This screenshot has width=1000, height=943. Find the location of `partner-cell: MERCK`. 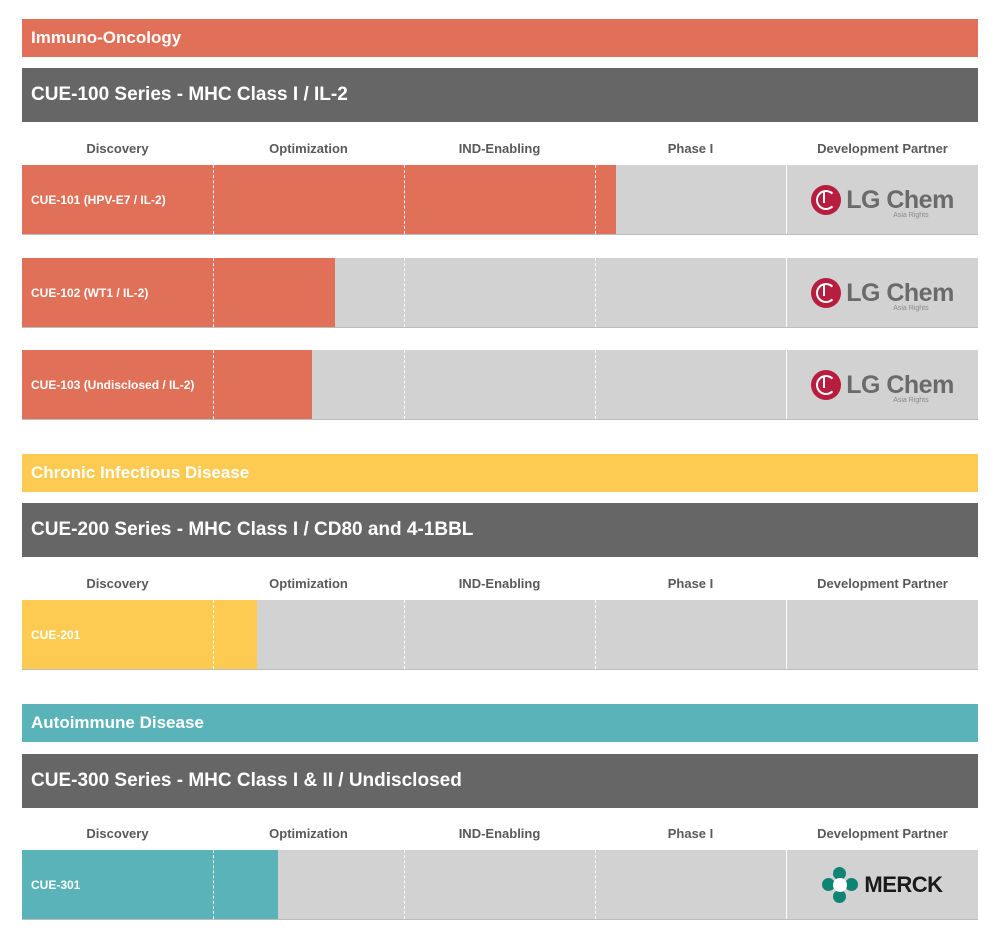

partner-cell: MERCK is located at coordinates (882, 884).